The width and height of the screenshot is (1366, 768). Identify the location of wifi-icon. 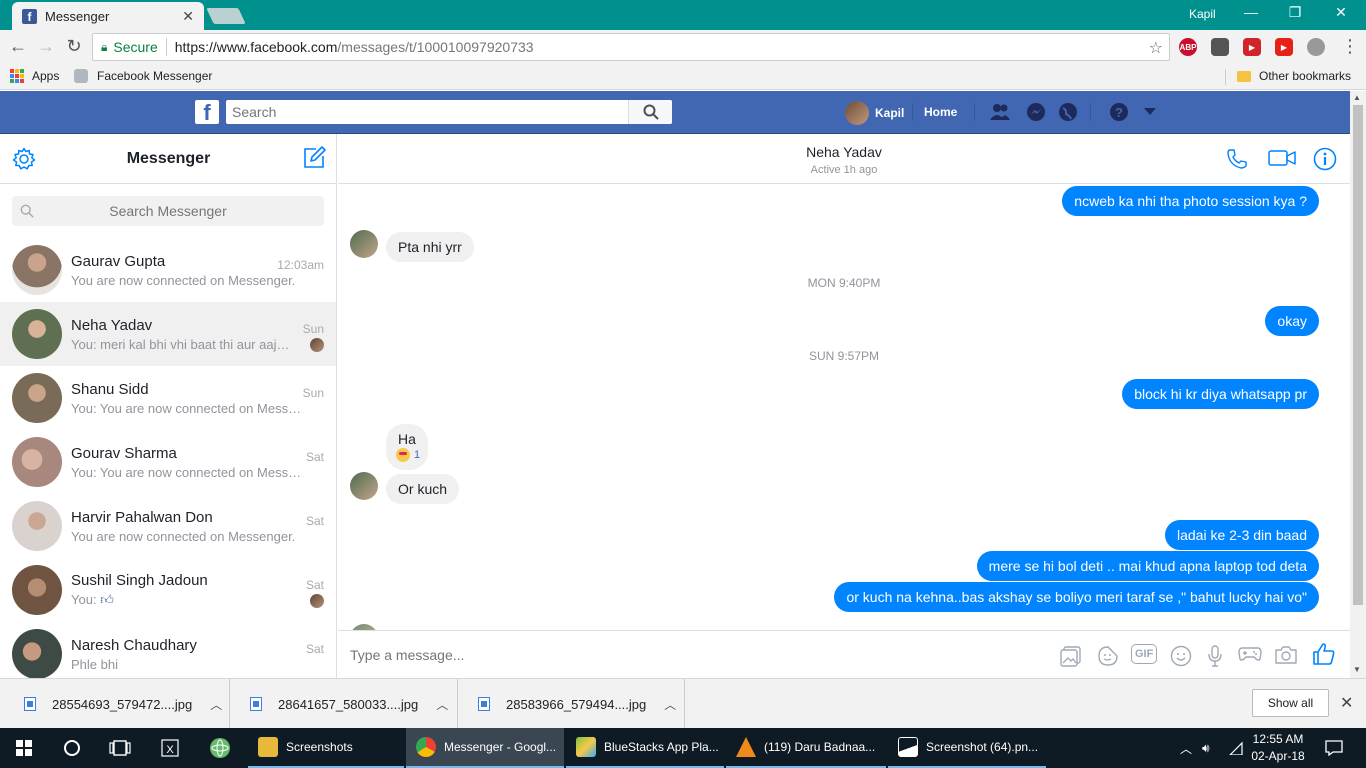
(1236, 748).